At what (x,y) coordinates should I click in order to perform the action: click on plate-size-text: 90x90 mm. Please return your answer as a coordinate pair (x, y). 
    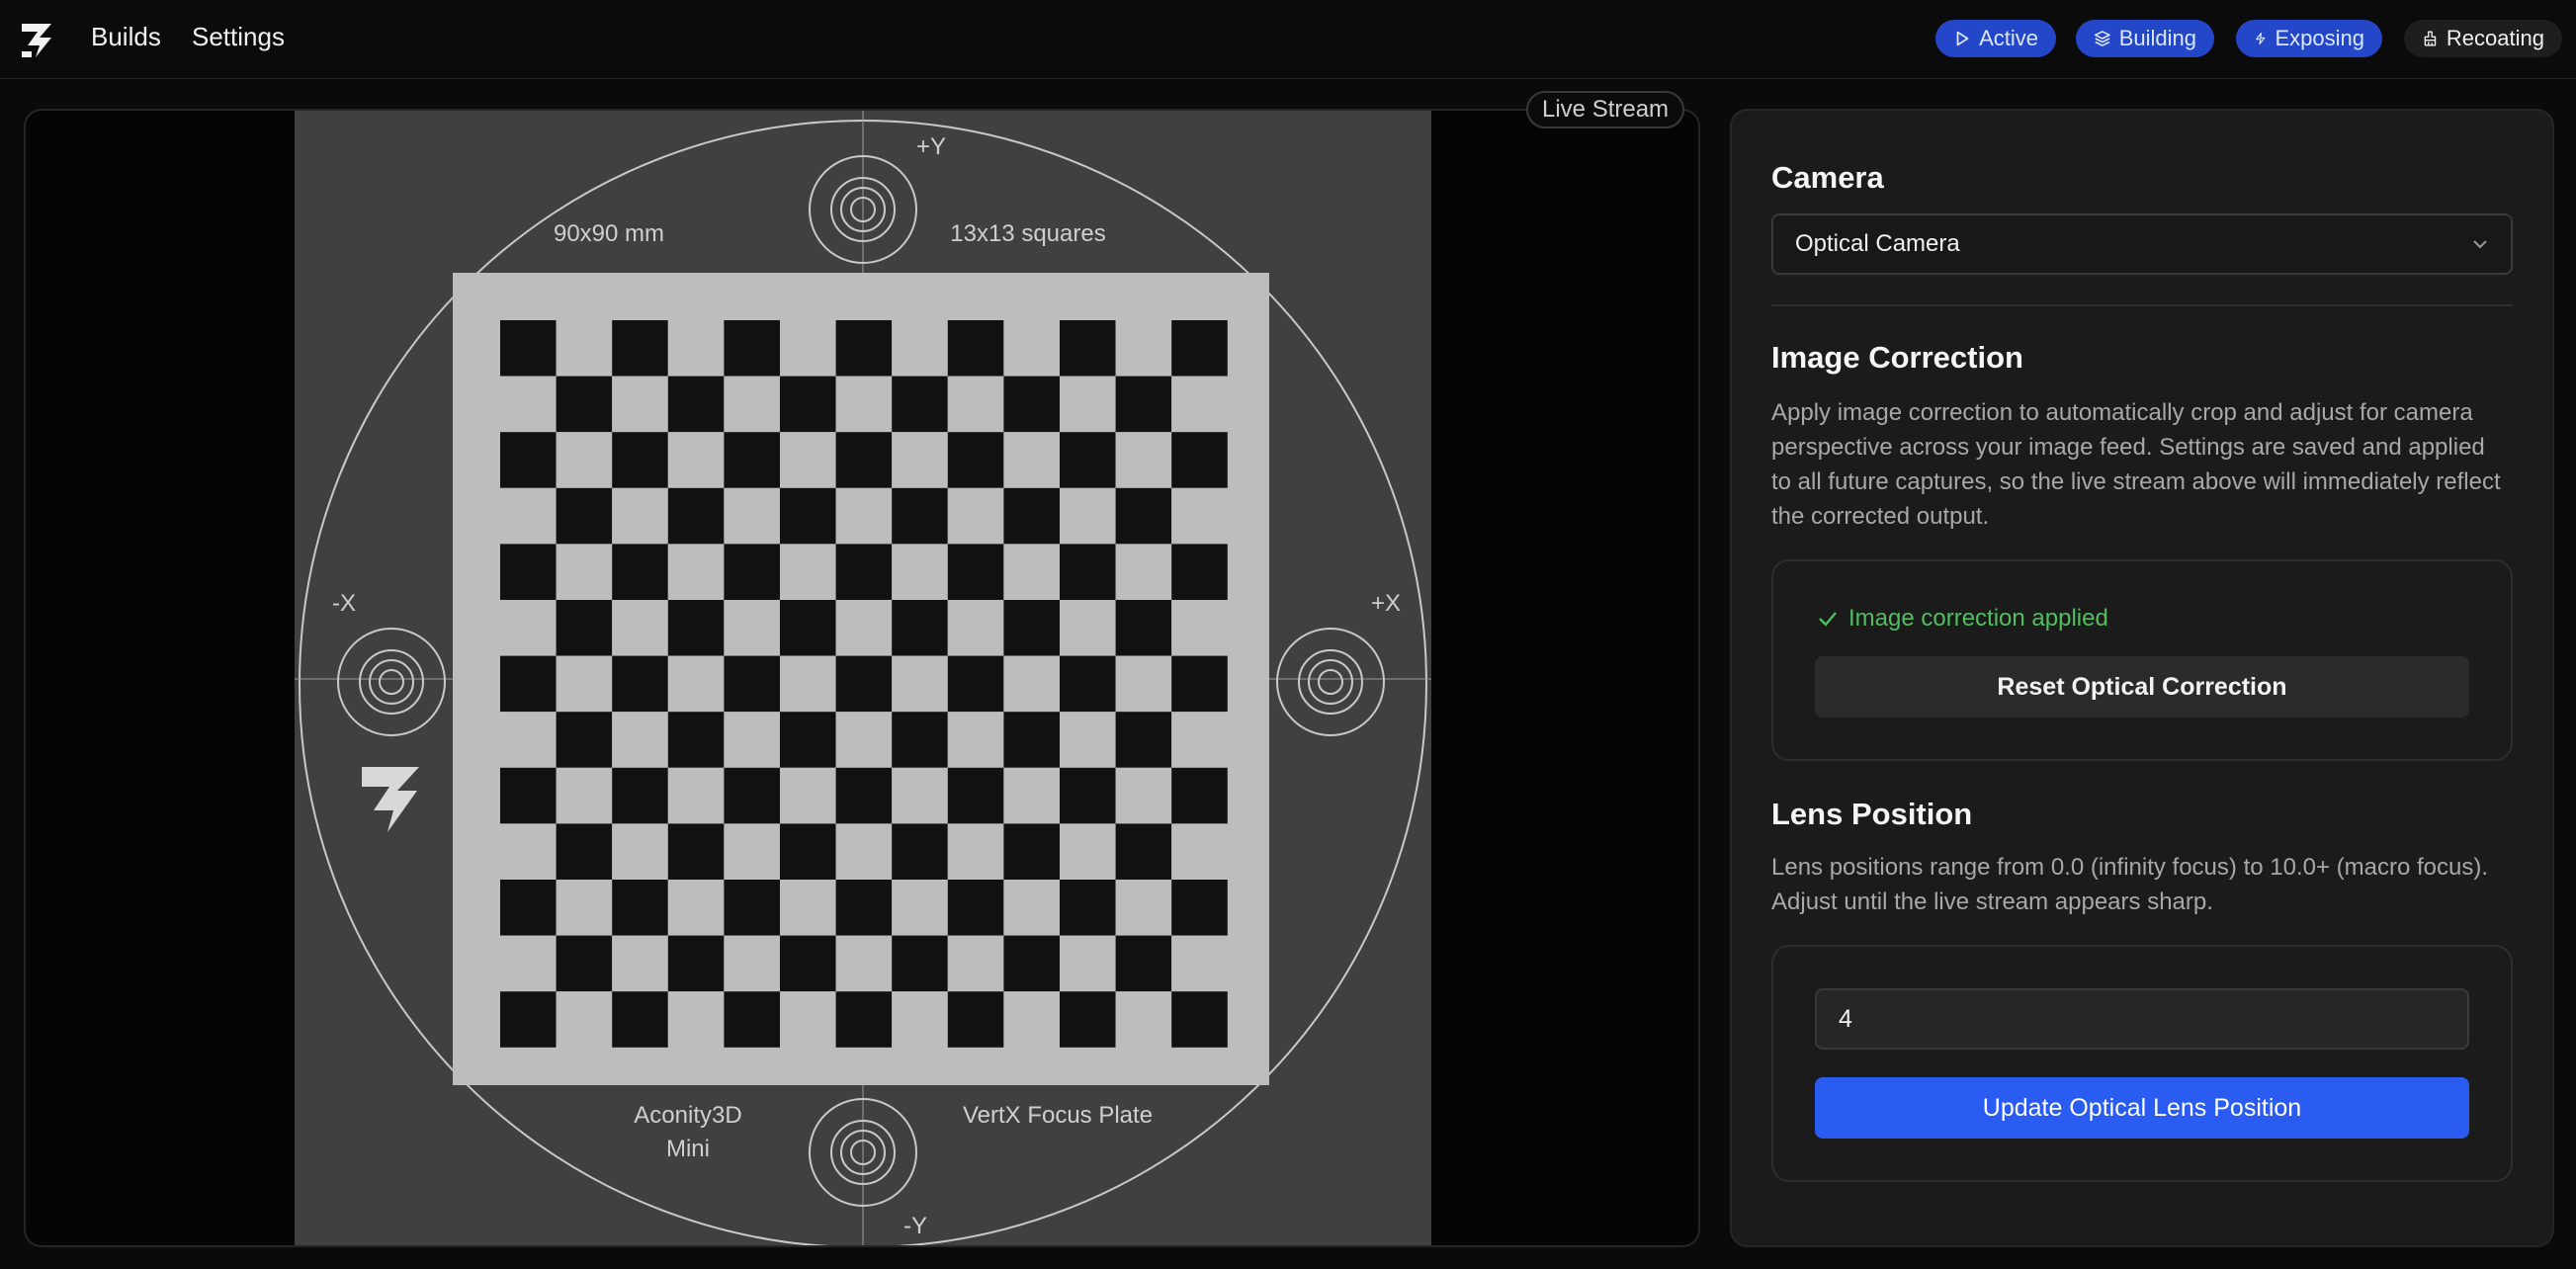
    Looking at the image, I should click on (609, 233).